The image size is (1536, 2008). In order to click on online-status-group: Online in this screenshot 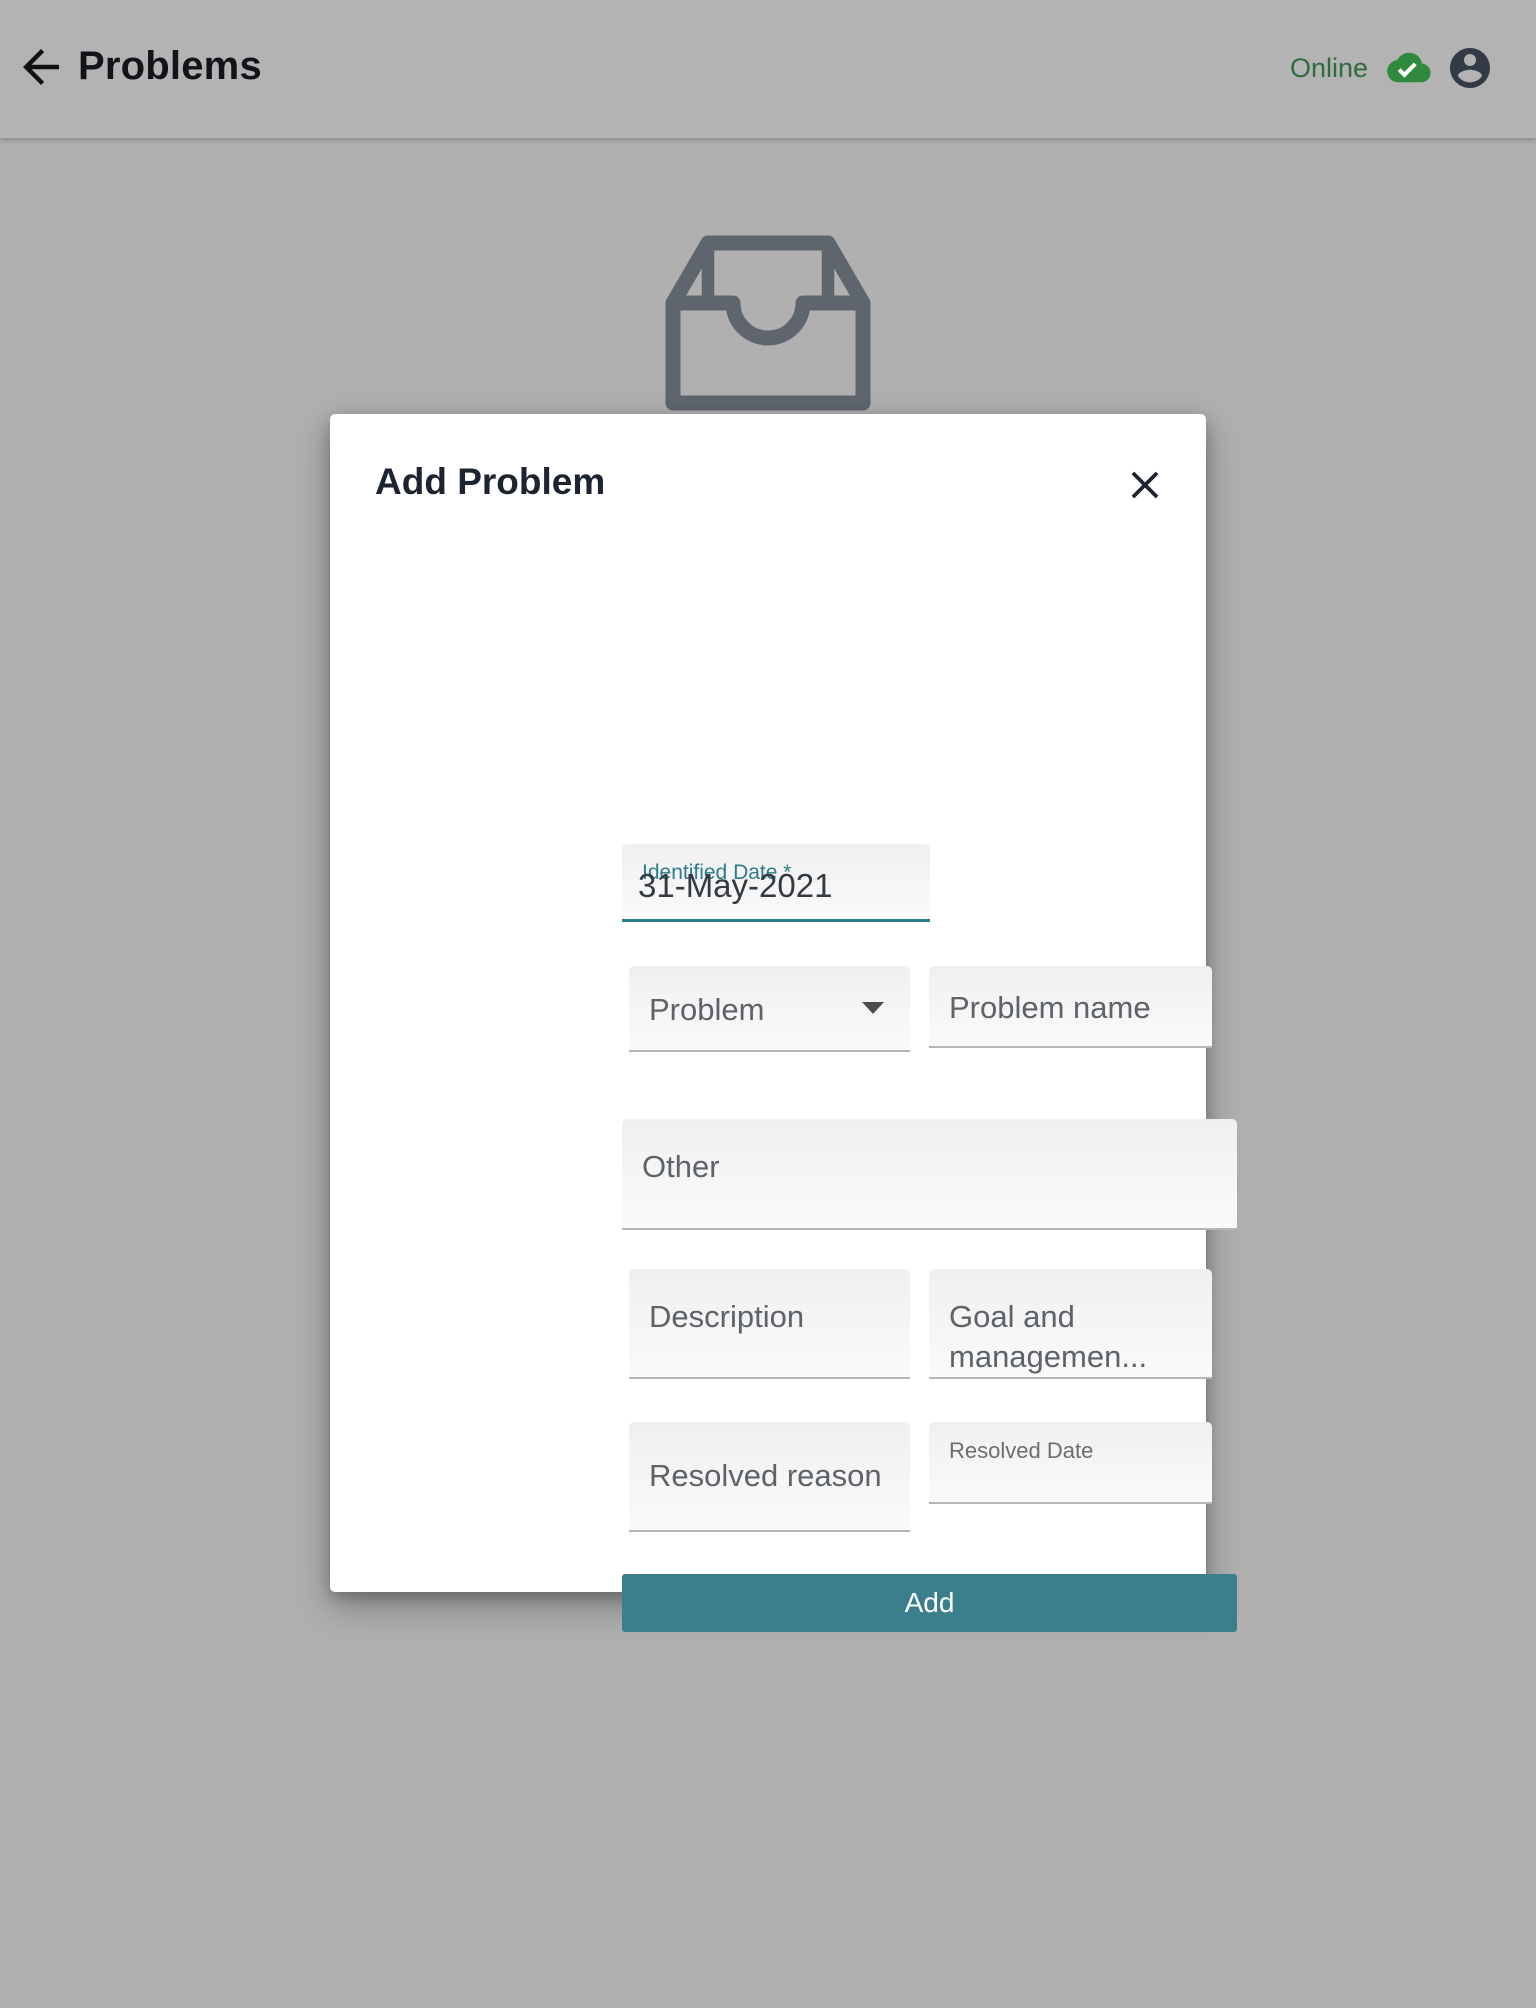, I will do `click(1392, 68)`.